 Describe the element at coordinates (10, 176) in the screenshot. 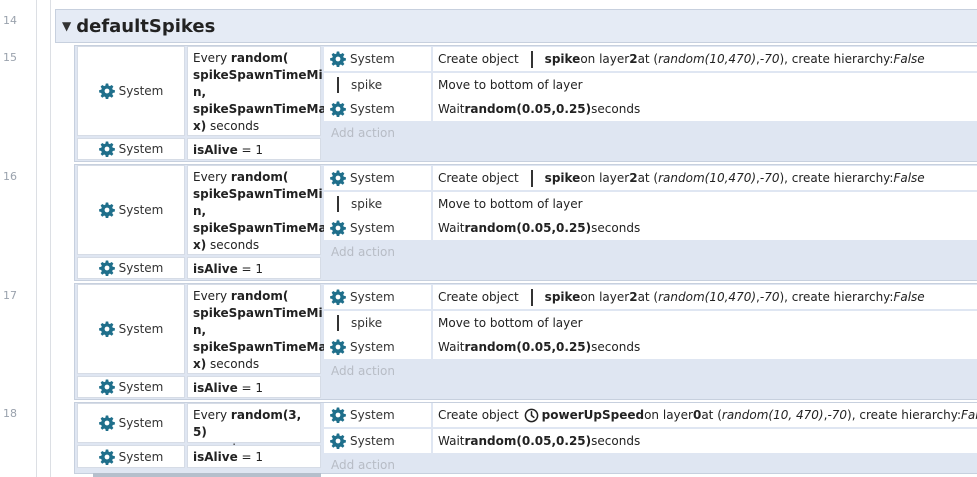

I see `line-number: 16` at that location.